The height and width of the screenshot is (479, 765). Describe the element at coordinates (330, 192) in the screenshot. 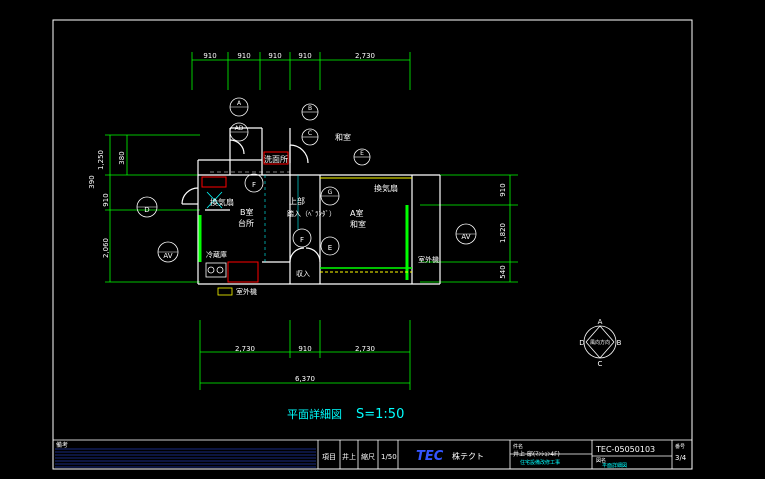

I see `marker-8-label: G` at that location.